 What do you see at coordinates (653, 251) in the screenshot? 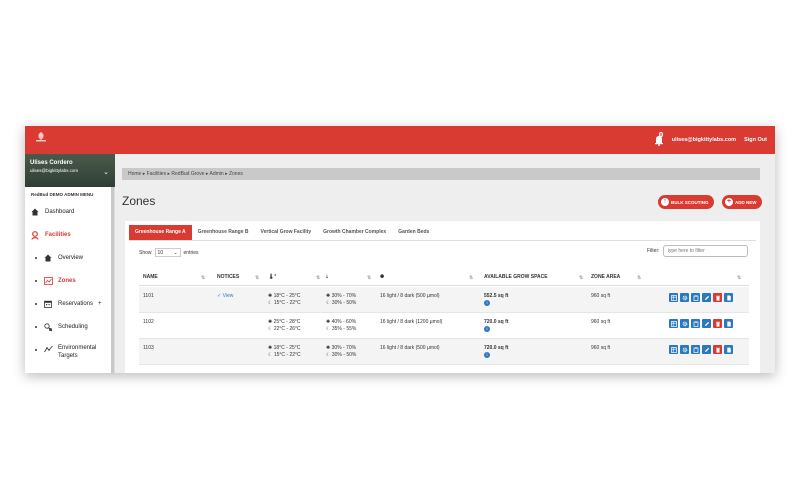
I see `filter-label: Filter:` at bounding box center [653, 251].